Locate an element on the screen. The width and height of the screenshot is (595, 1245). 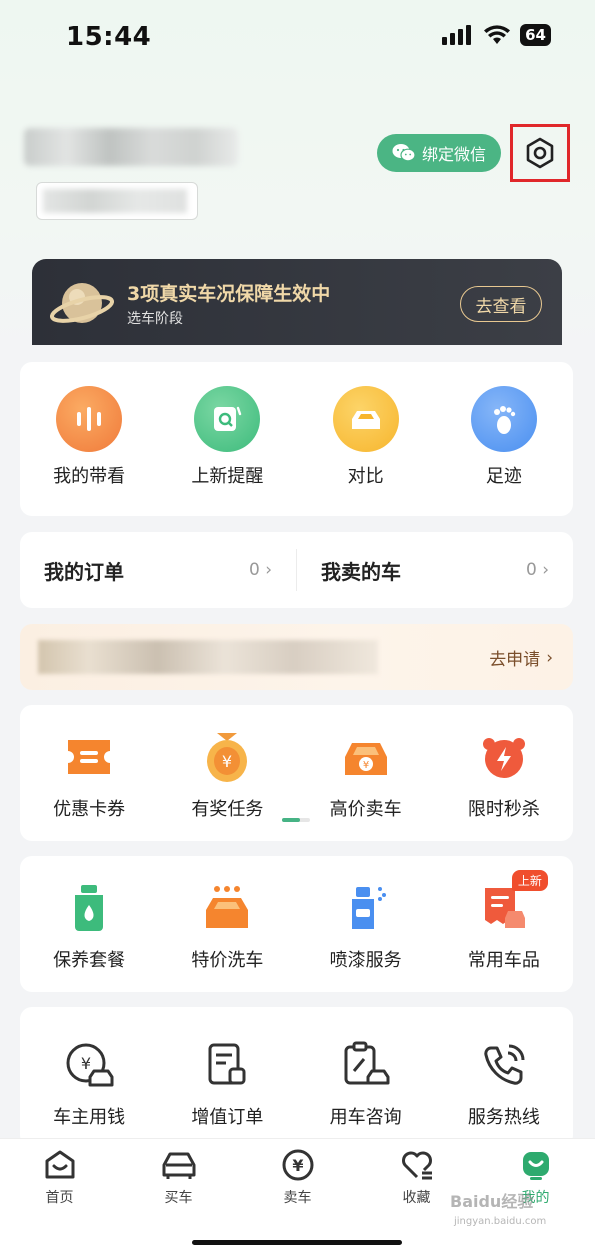
sold-cars-count: 0 › is located at coordinates (537, 570).